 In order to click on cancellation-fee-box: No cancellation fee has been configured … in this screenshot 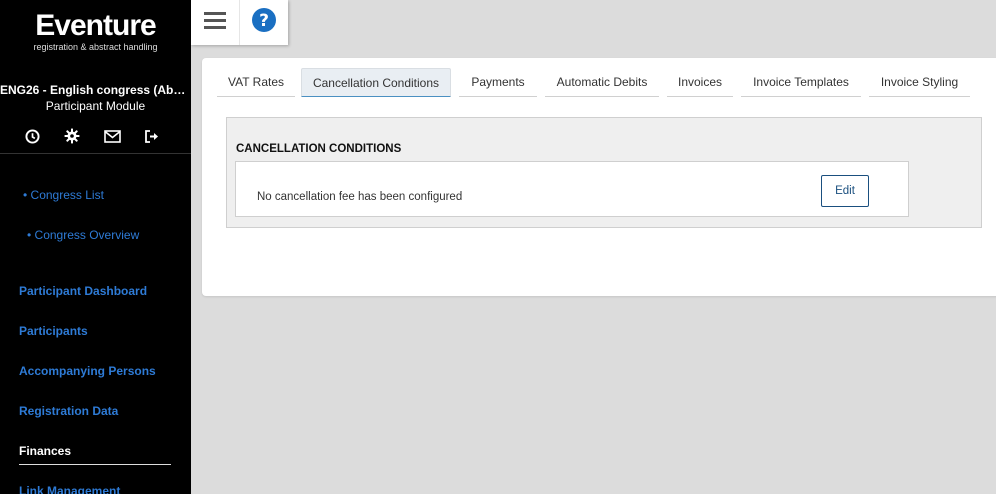, I will do `click(572, 189)`.